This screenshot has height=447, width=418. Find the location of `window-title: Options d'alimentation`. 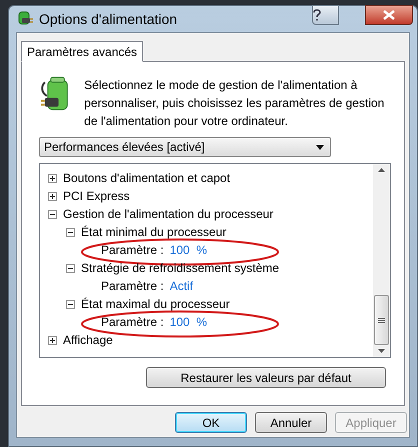

window-title: Options d'alimentation is located at coordinates (108, 19).